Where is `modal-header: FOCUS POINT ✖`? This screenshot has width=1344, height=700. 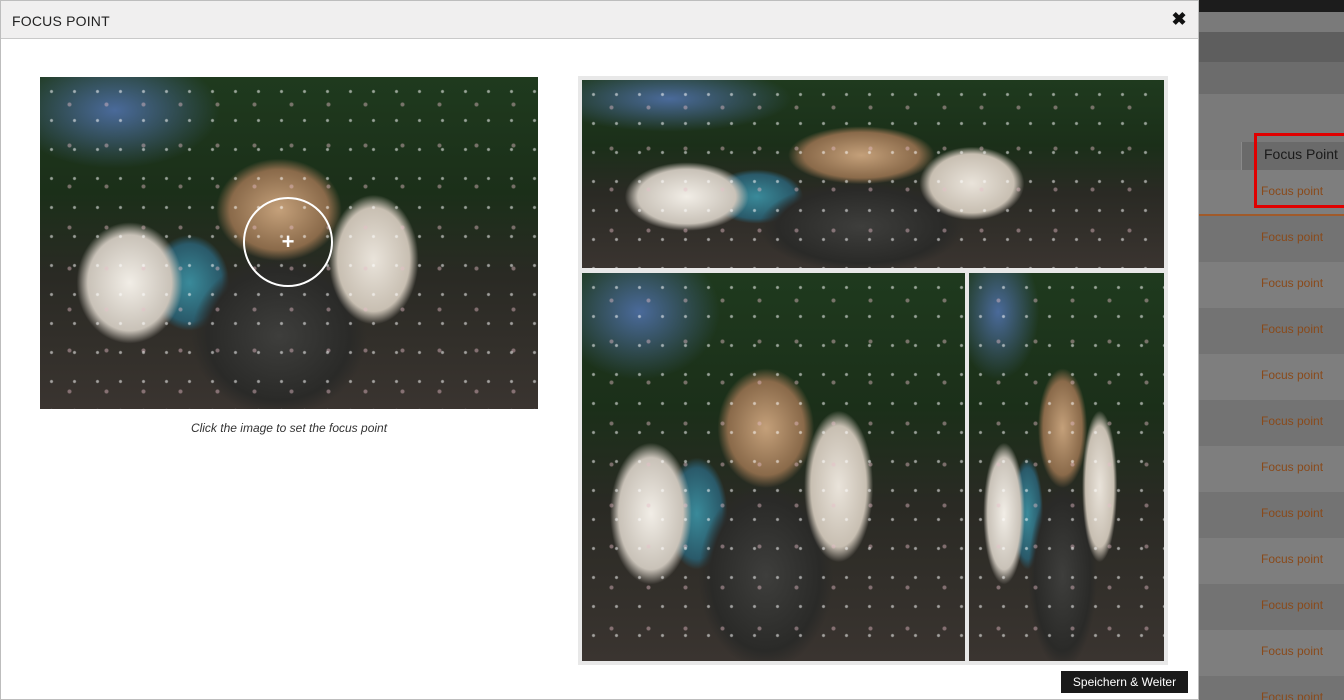 modal-header: FOCUS POINT ✖ is located at coordinates (599, 20).